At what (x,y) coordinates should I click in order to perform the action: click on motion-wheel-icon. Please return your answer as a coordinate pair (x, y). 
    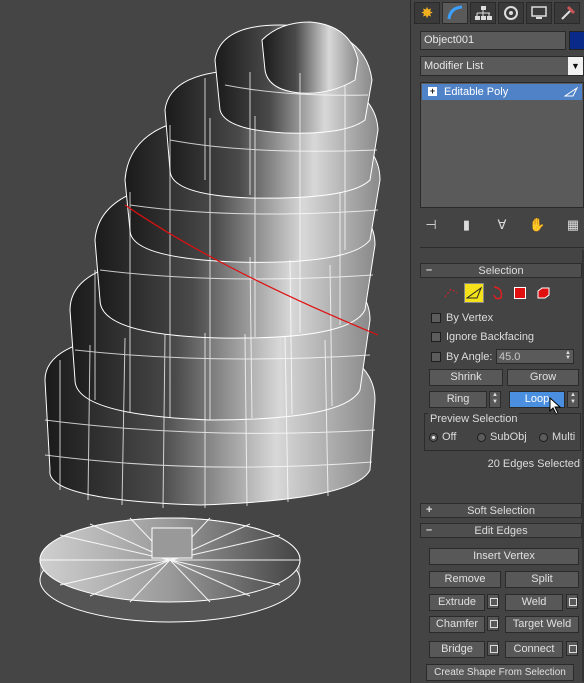
    Looking at the image, I should click on (511, 13).